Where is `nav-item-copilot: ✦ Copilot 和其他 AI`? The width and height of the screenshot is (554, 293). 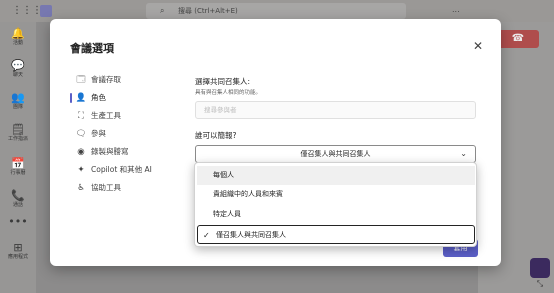
nav-item-copilot: ✦ Copilot 和其他 AI is located at coordinates (127, 170).